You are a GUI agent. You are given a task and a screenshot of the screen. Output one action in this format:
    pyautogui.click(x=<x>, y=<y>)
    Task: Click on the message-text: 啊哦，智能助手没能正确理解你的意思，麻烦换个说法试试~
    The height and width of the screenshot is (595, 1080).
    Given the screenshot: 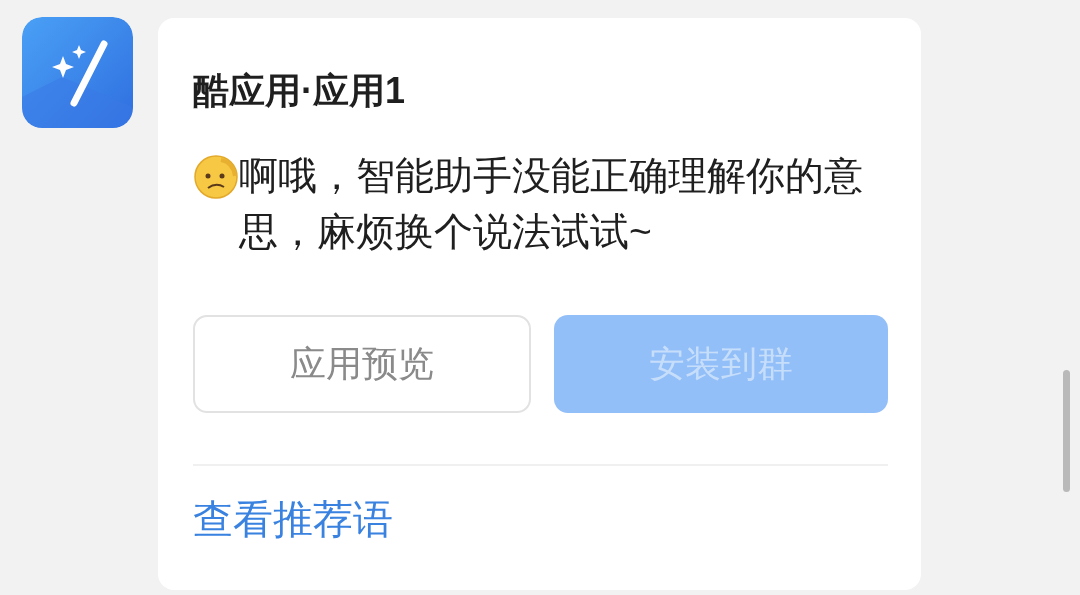 What is the action you would take?
    pyautogui.click(x=551, y=204)
    